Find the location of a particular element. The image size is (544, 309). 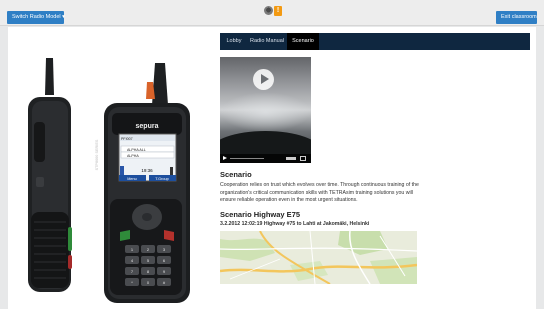

map-graphic is located at coordinates (318, 257).